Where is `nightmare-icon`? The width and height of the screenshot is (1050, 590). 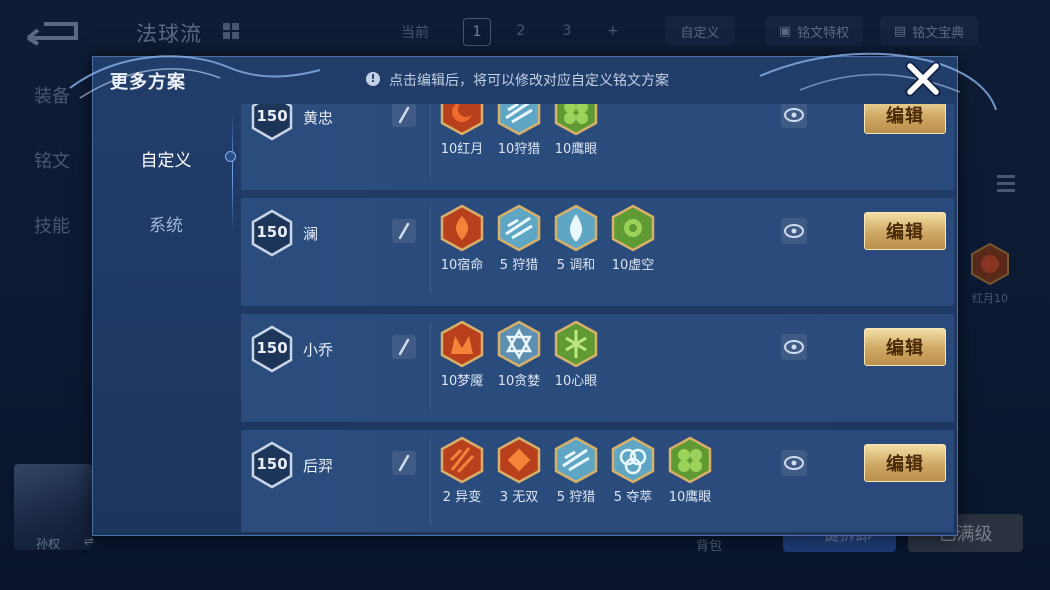 nightmare-icon is located at coordinates (462, 344).